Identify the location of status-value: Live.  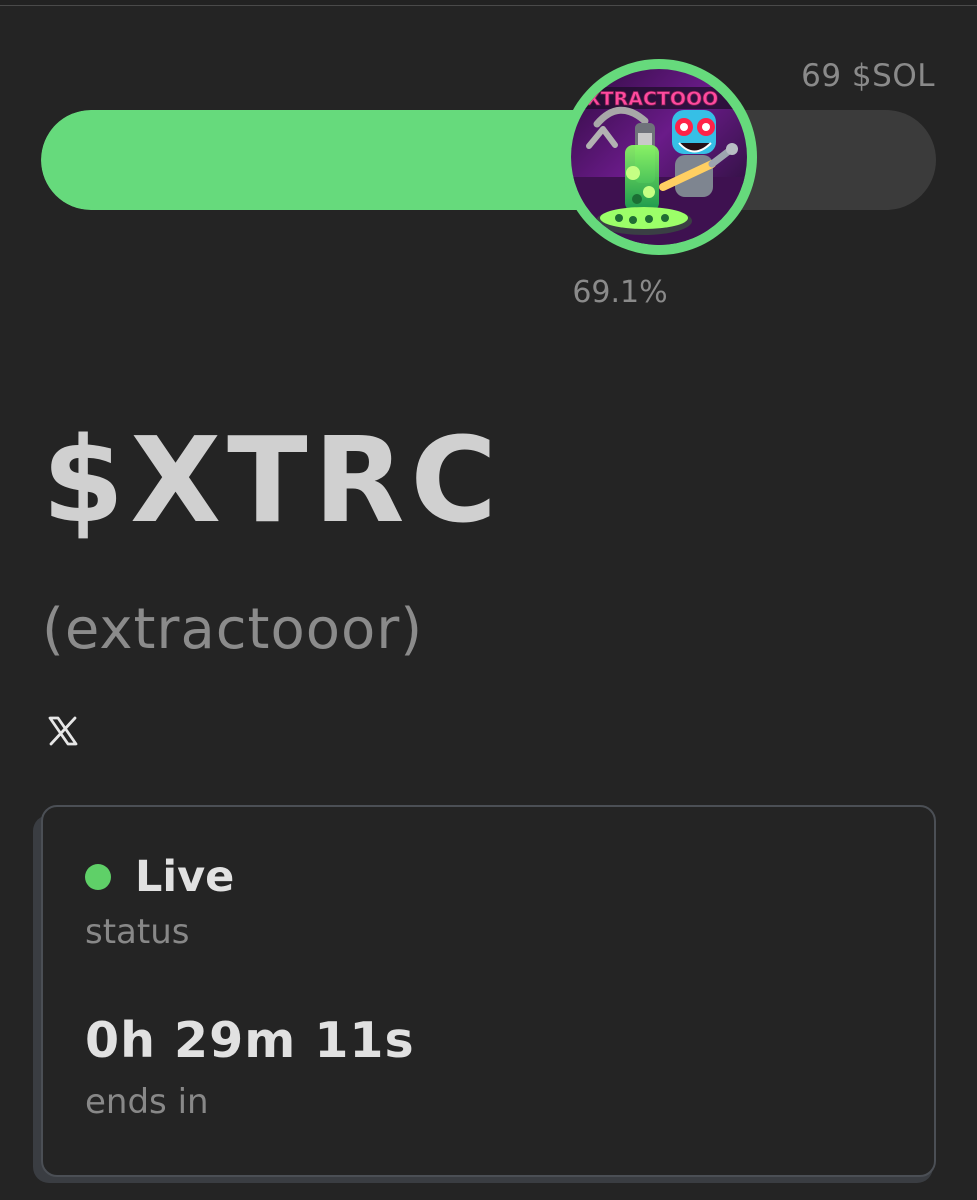
(185, 877).